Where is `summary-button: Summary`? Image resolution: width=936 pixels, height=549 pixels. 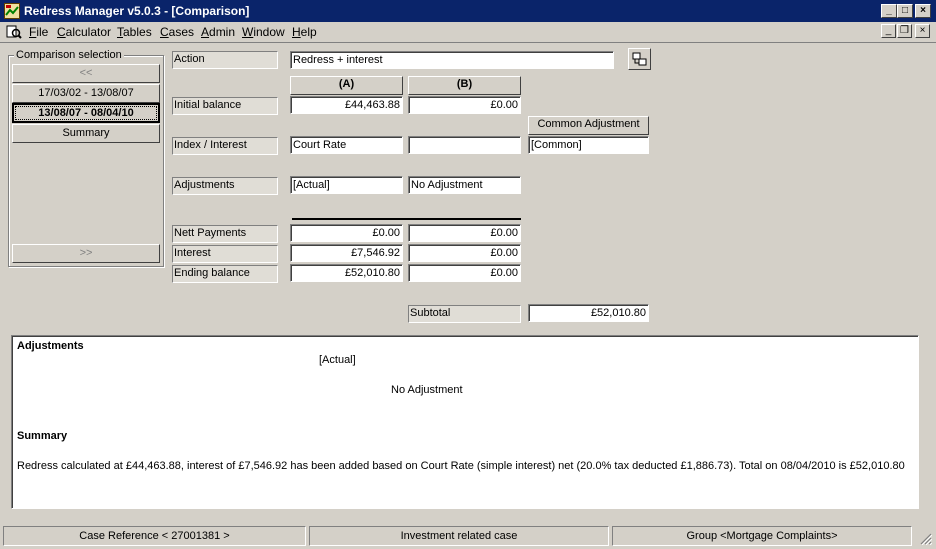
summary-button: Summary is located at coordinates (86, 133).